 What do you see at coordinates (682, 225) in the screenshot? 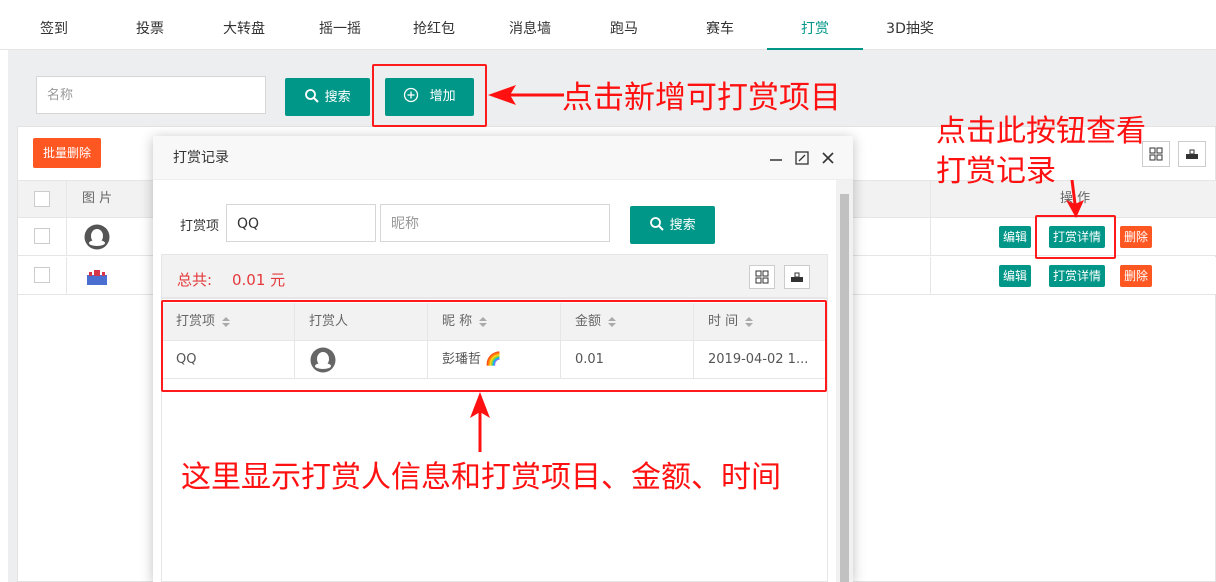
I see `modal-search-label: 搜索` at bounding box center [682, 225].